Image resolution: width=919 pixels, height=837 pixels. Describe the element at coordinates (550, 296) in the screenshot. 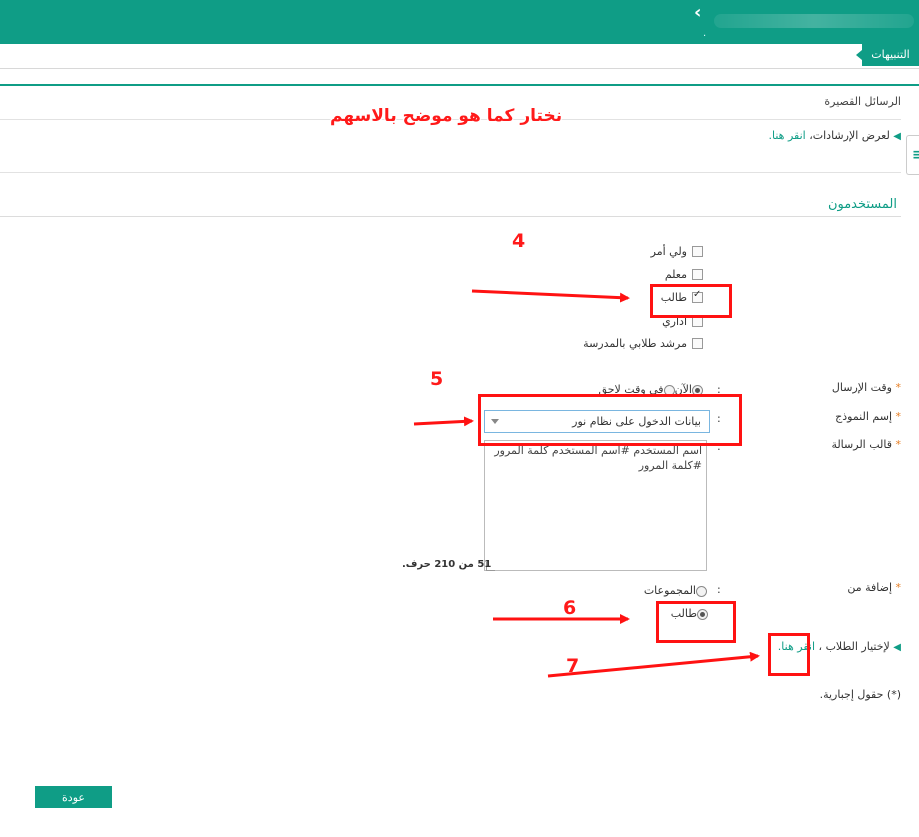

I see `arrow-to-student-checkbox` at that location.